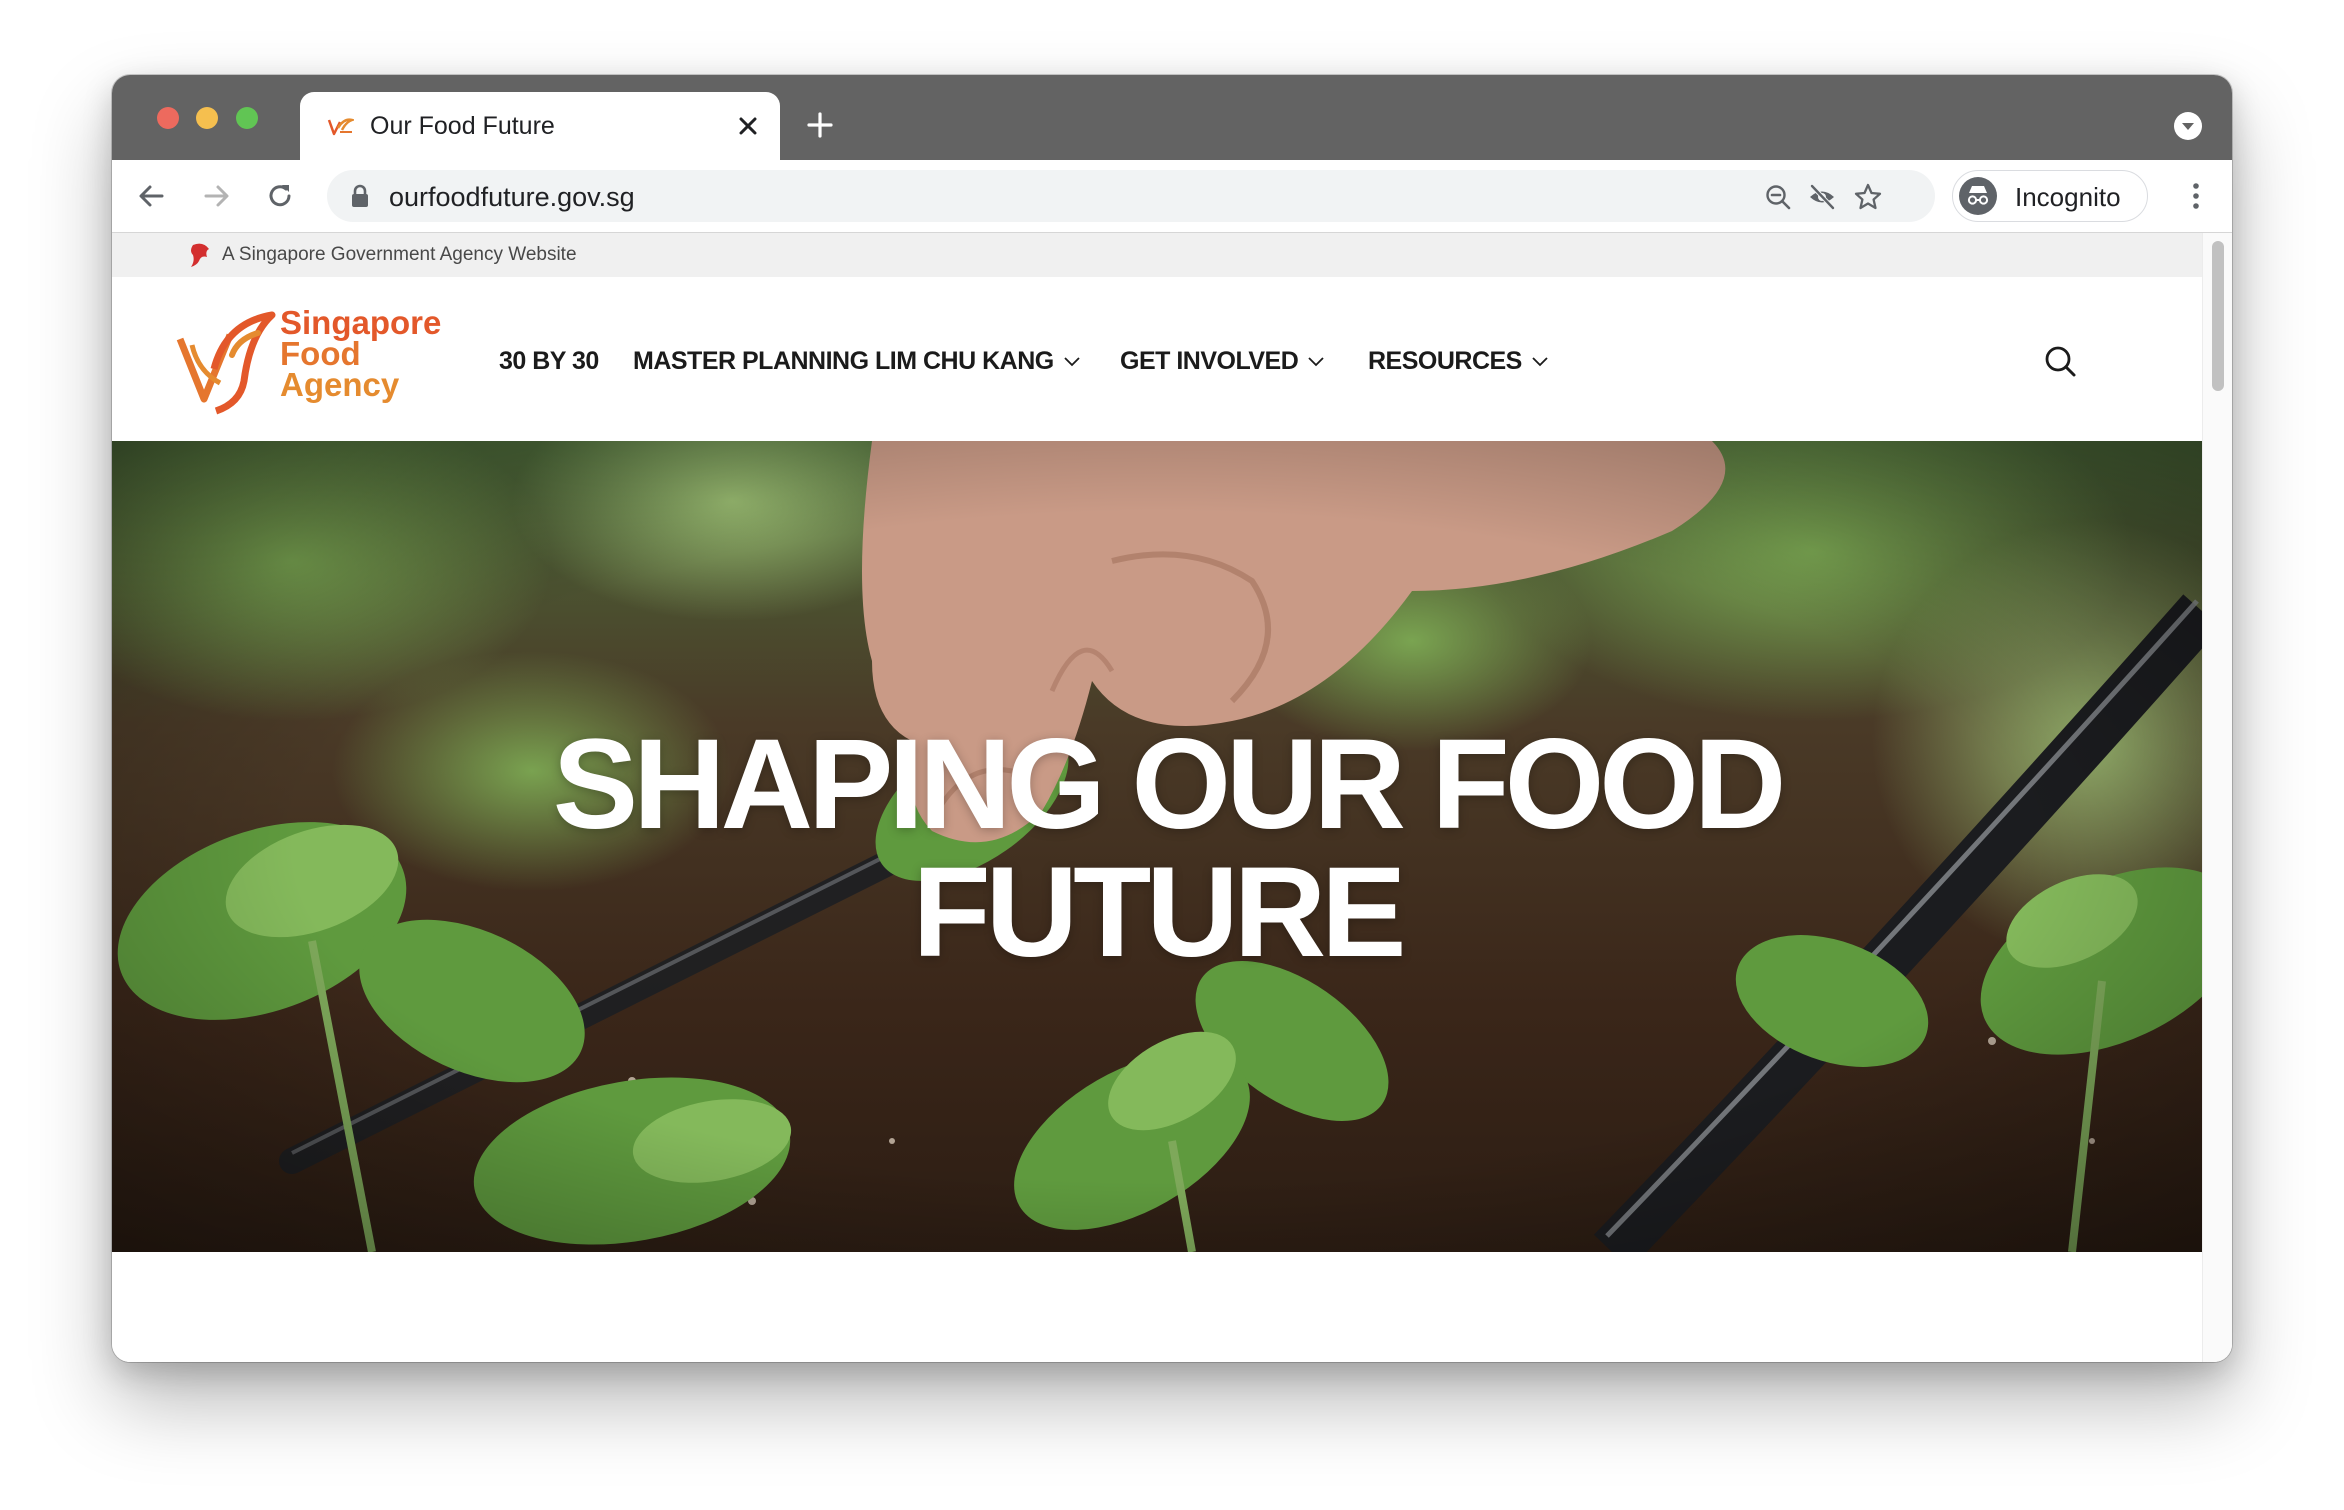 This screenshot has width=2344, height=1510. I want to click on logo-line-3: Agency, so click(340, 384).